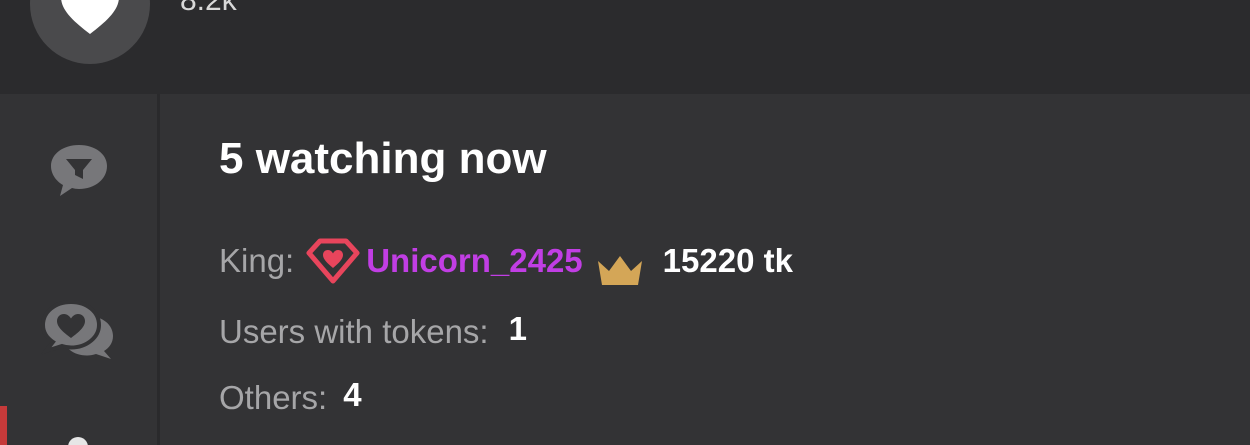  Describe the element at coordinates (78, 441) in the screenshot. I see `user-icon` at that location.